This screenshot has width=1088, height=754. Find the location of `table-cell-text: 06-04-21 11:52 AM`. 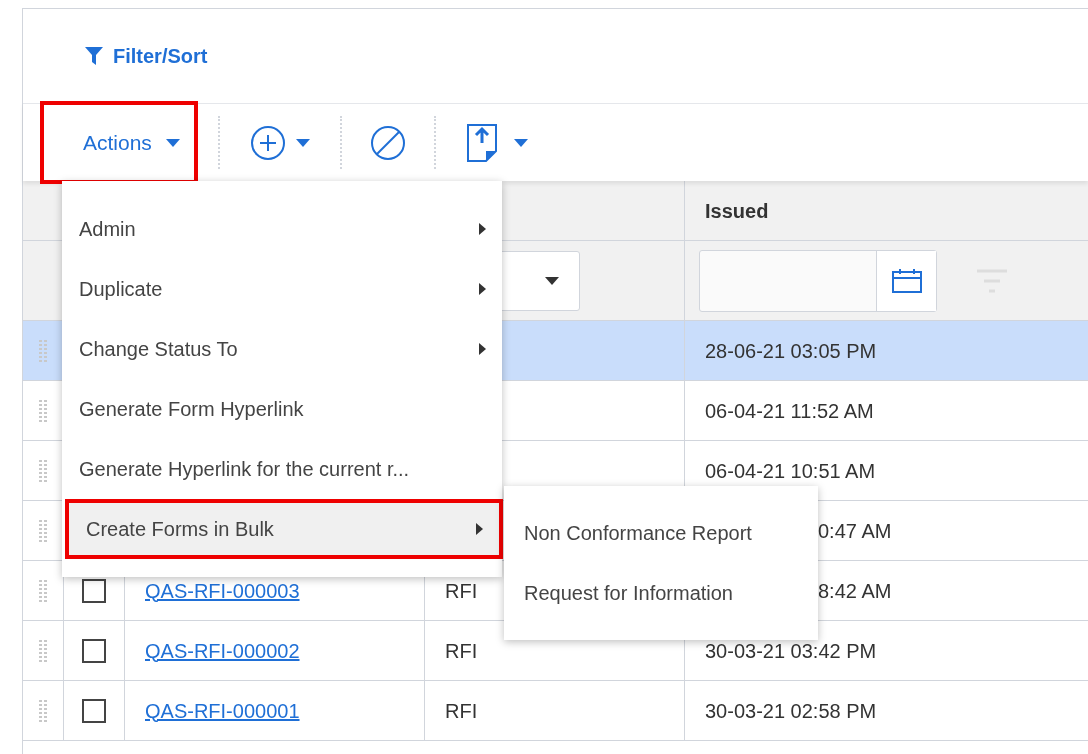

table-cell-text: 06-04-21 11:52 AM is located at coordinates (789, 411).